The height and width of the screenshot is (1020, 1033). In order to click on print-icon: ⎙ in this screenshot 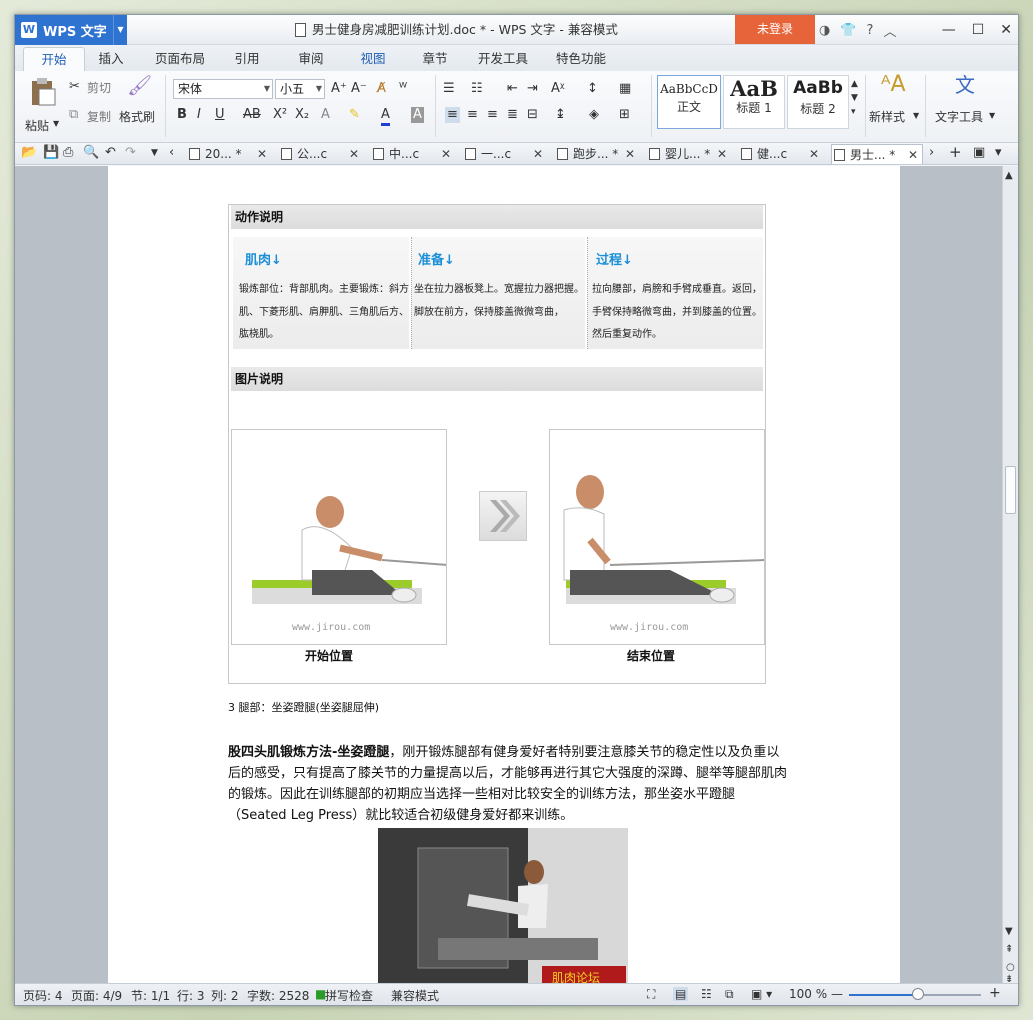, I will do `click(68, 153)`.